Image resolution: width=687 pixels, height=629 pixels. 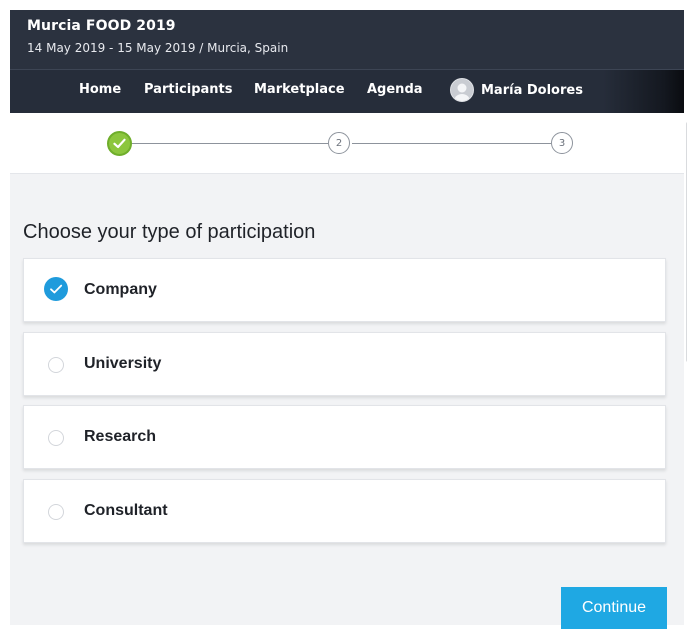 I want to click on nav-item-home: Home, so click(x=100, y=89).